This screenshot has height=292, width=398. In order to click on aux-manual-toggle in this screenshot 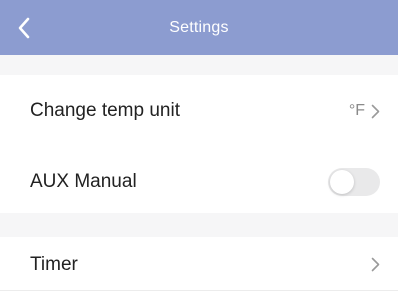, I will do `click(354, 182)`.